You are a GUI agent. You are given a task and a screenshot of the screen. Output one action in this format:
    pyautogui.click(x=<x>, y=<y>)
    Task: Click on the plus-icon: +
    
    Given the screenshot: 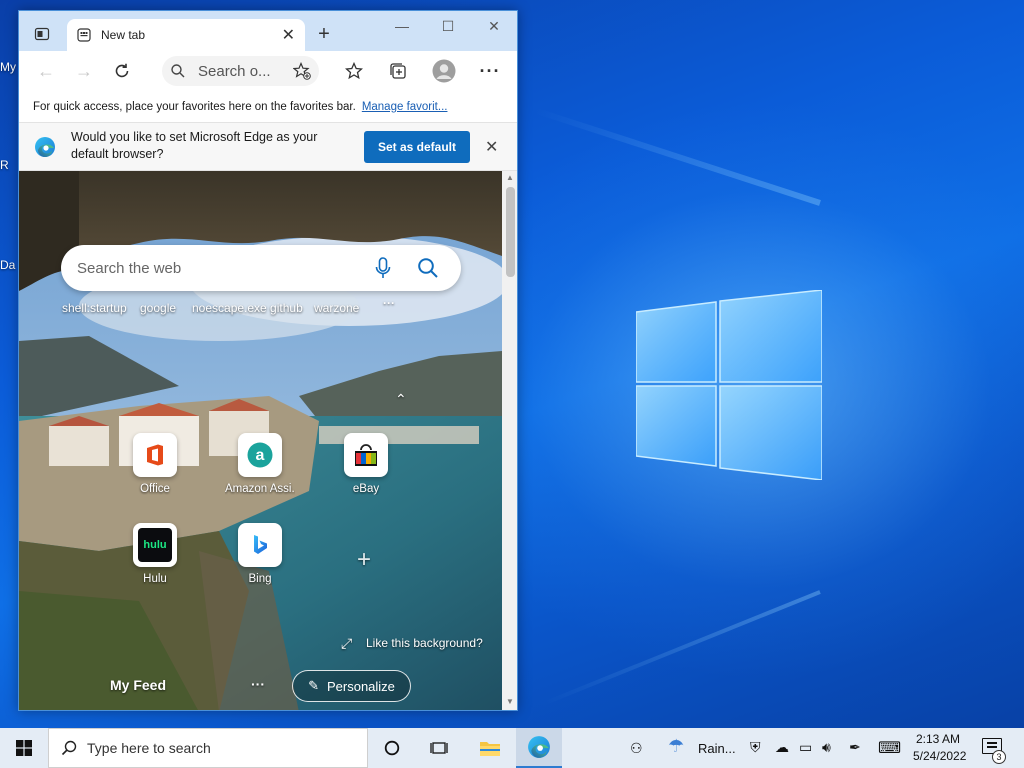 What is the action you would take?
    pyautogui.click(x=324, y=33)
    